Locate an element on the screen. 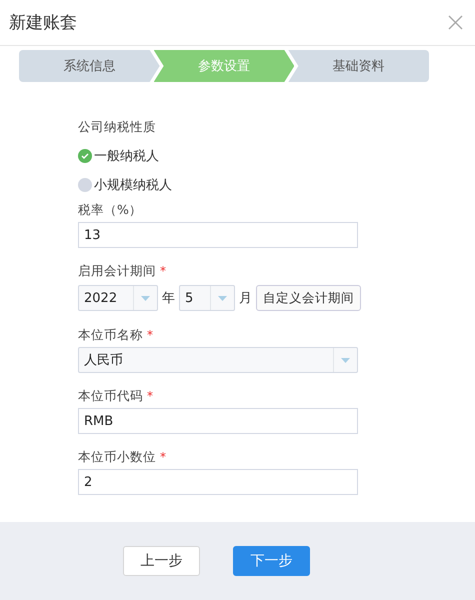 The width and height of the screenshot is (475, 600). unit-label: 月 is located at coordinates (245, 298).